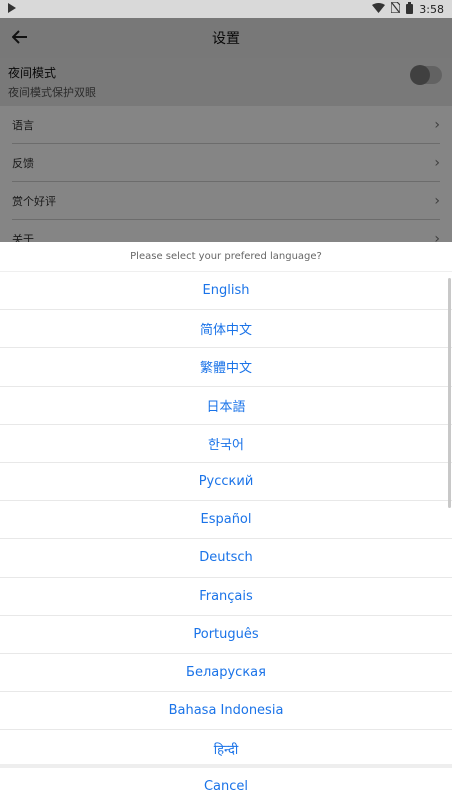 The width and height of the screenshot is (452, 805). Describe the element at coordinates (226, 673) in the screenshot. I see `language-option-belarusian: Беларуская` at that location.